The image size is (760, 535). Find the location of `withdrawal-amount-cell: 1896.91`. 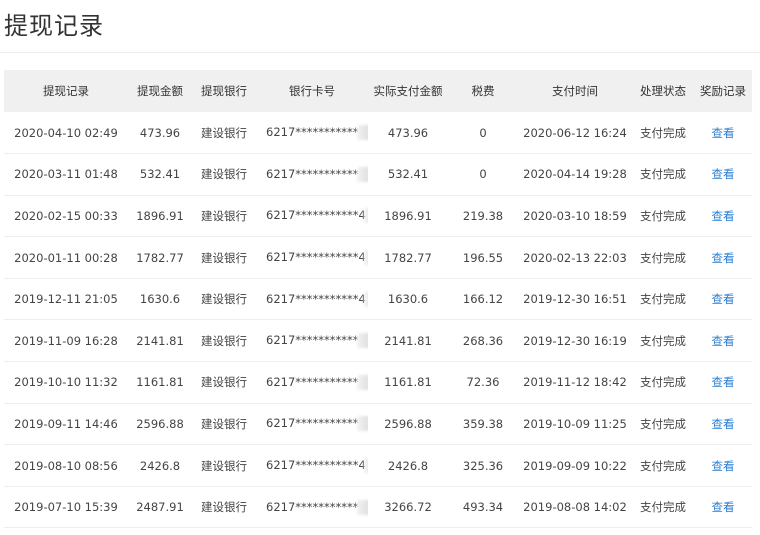

withdrawal-amount-cell: 1896.91 is located at coordinates (160, 215).